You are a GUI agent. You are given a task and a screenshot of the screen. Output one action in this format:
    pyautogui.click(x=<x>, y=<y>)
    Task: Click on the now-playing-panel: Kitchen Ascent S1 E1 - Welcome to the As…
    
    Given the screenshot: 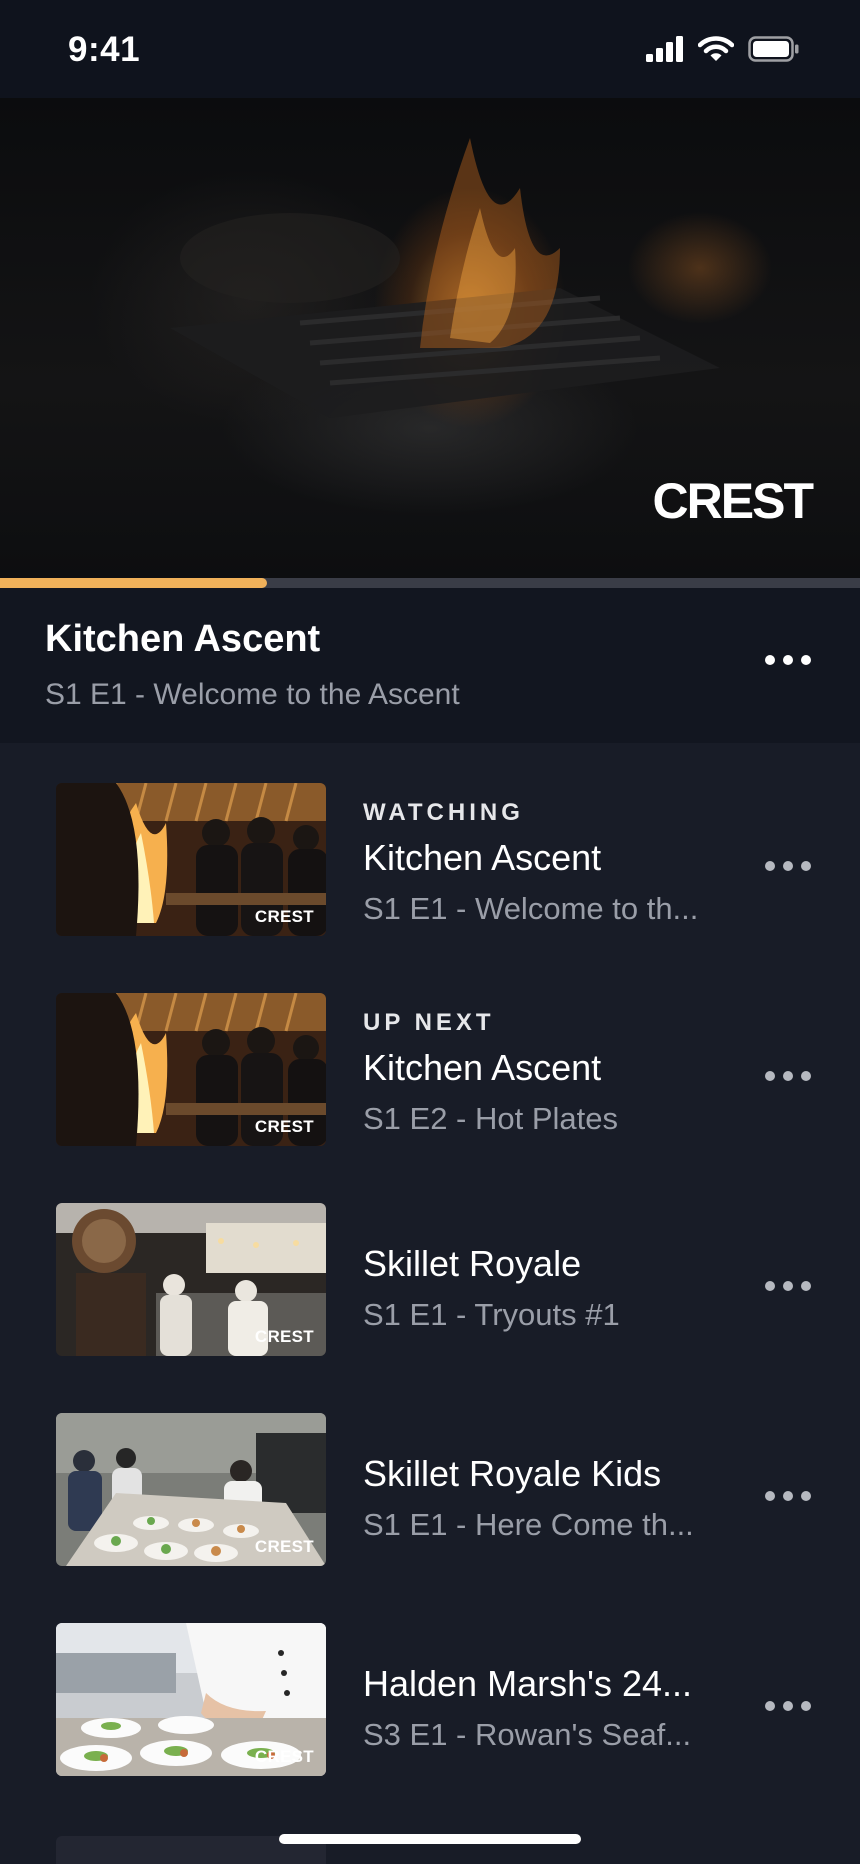 What is the action you would take?
    pyautogui.click(x=430, y=665)
    